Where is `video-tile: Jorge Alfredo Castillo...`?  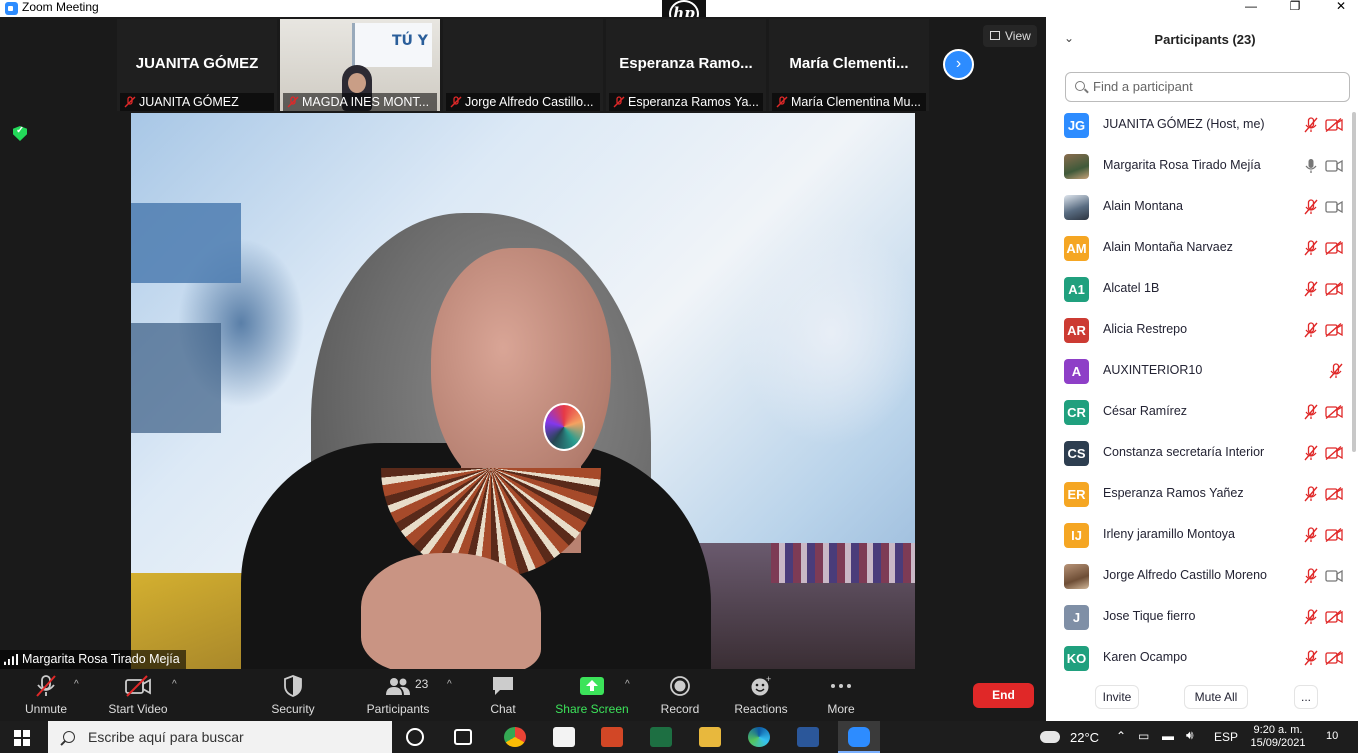 video-tile: Jorge Alfredo Castillo... is located at coordinates (523, 65).